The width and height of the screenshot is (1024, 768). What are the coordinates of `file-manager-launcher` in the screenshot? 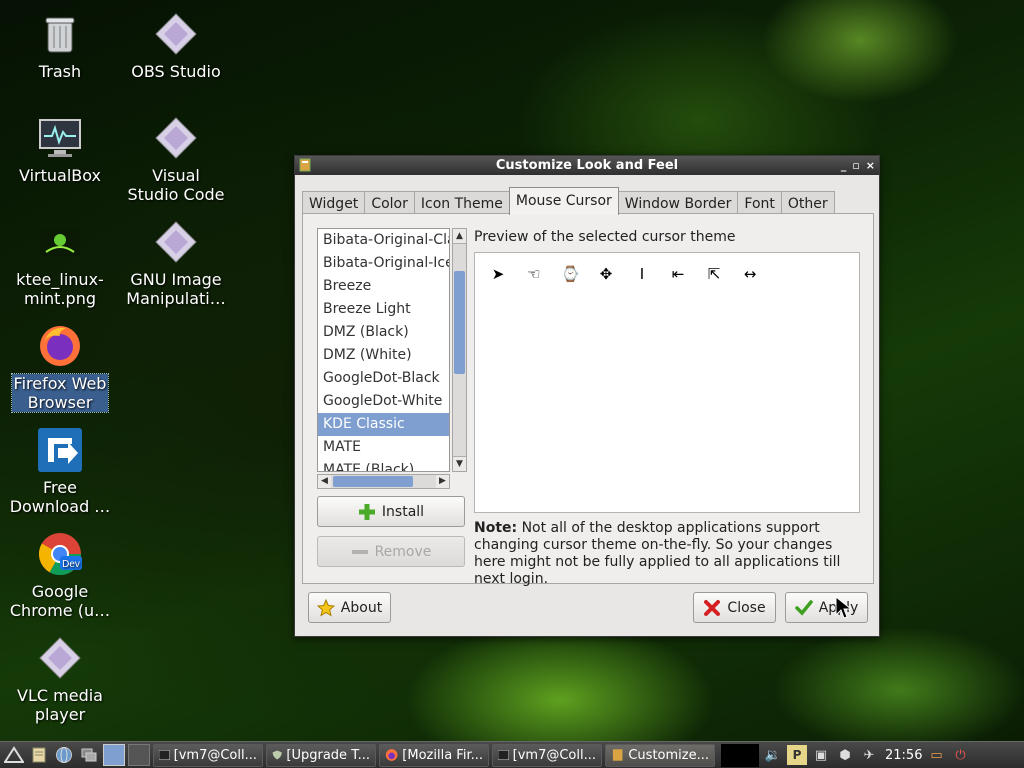 It's located at (39, 755).